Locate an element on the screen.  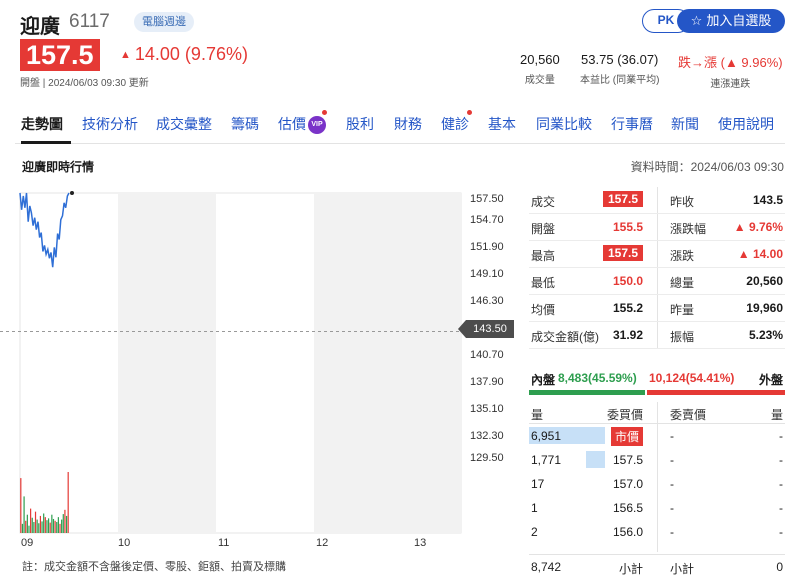
tab-trend: 走勢圖 is located at coordinates (42, 124).